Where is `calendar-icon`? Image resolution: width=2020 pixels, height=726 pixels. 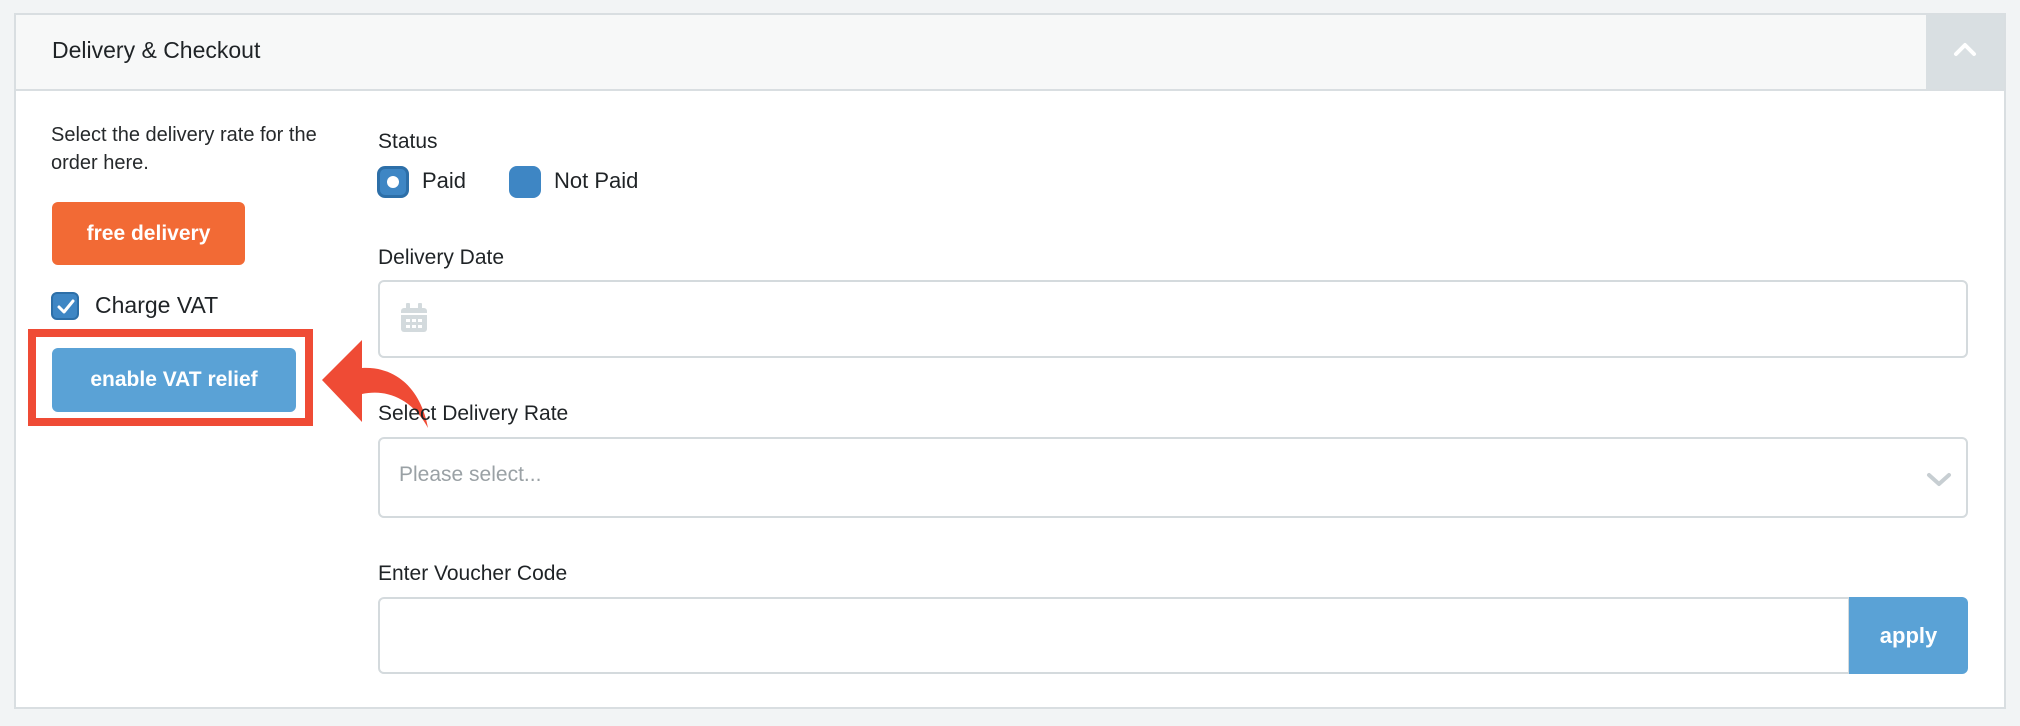
calendar-icon is located at coordinates (414, 317).